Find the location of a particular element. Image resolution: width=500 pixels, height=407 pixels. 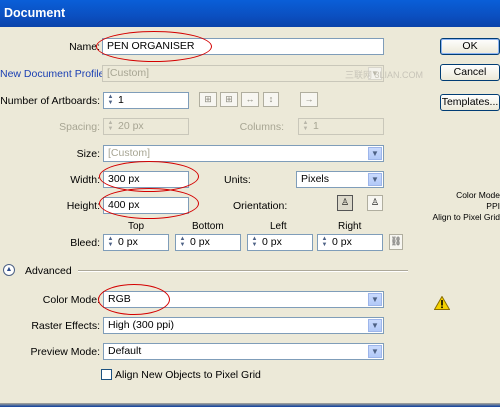

artboards-stepper: ▲ ▼ 1 is located at coordinates (146, 100).